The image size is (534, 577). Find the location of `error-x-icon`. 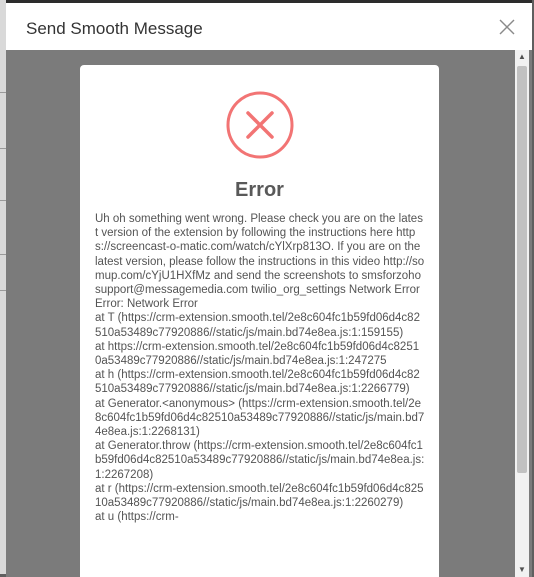

error-x-icon is located at coordinates (260, 125).